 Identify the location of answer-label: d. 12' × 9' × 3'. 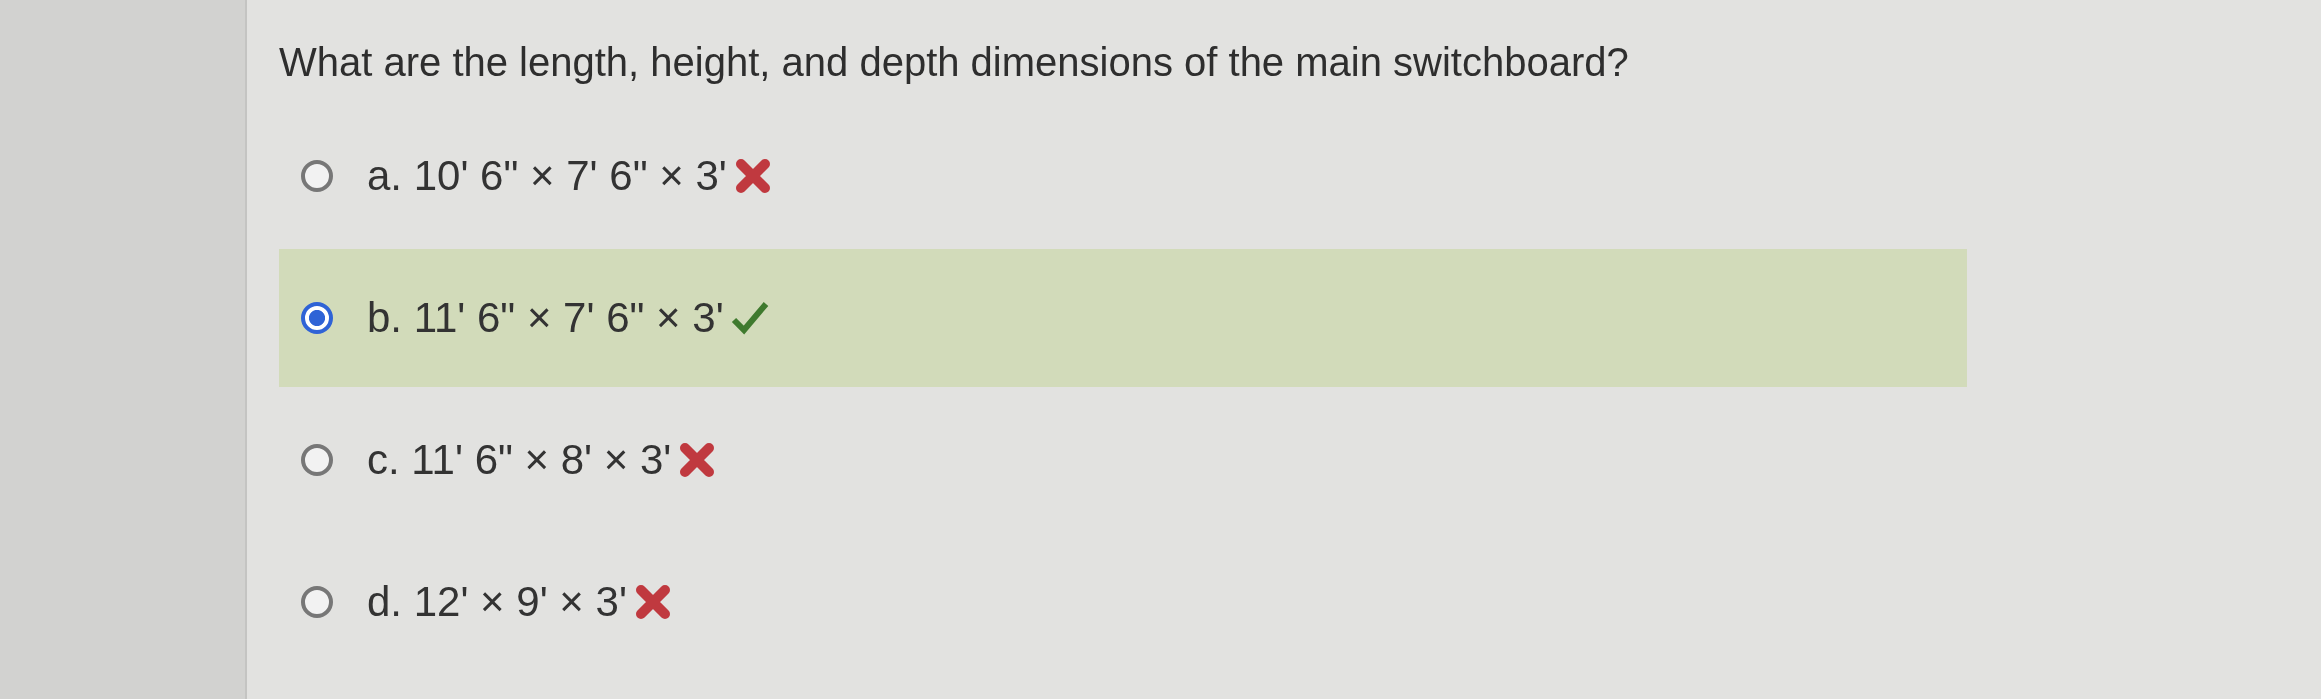
(497, 602).